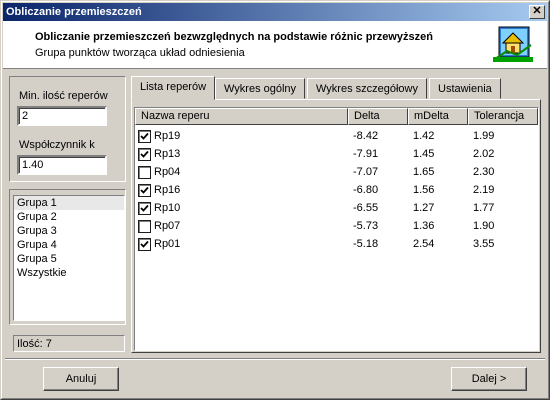 The image size is (550, 400). What do you see at coordinates (167, 190) in the screenshot?
I see `reper-name: Rp16` at bounding box center [167, 190].